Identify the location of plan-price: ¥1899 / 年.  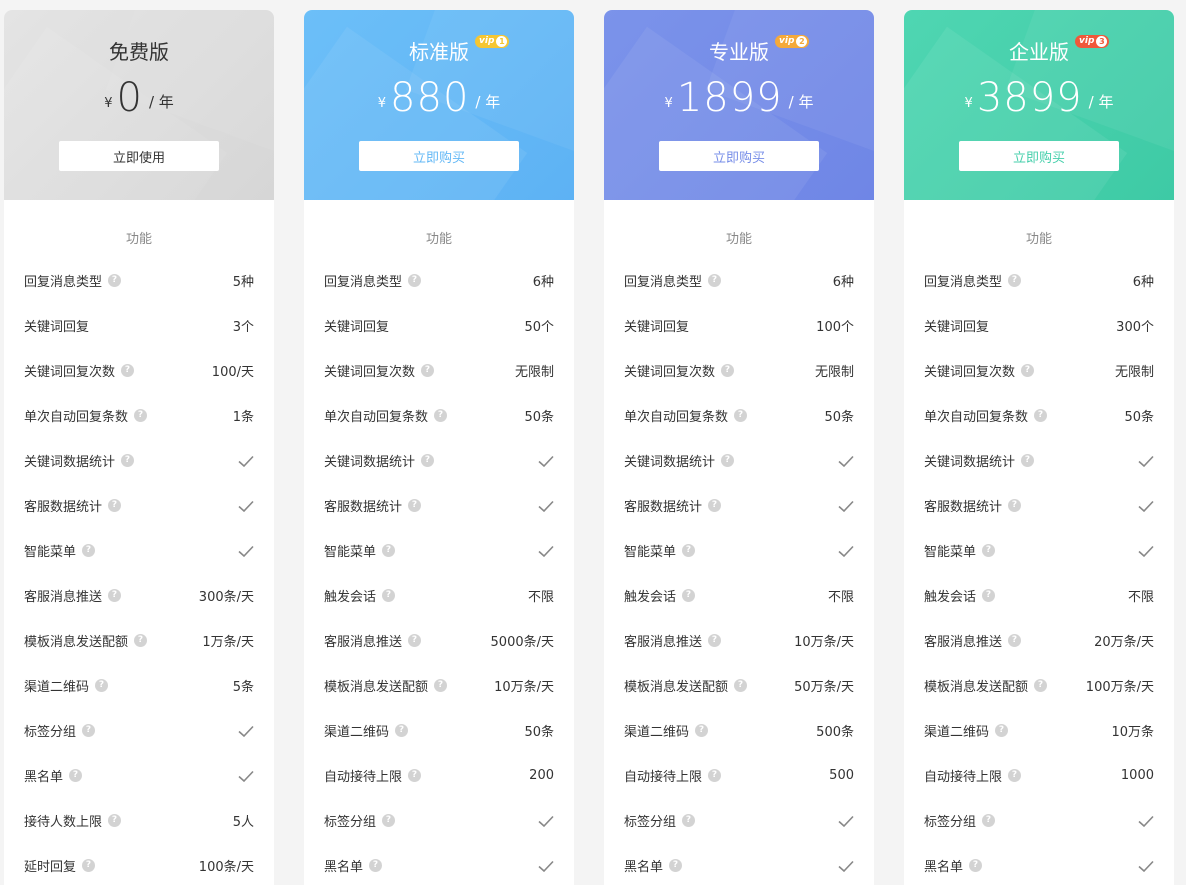
(739, 98).